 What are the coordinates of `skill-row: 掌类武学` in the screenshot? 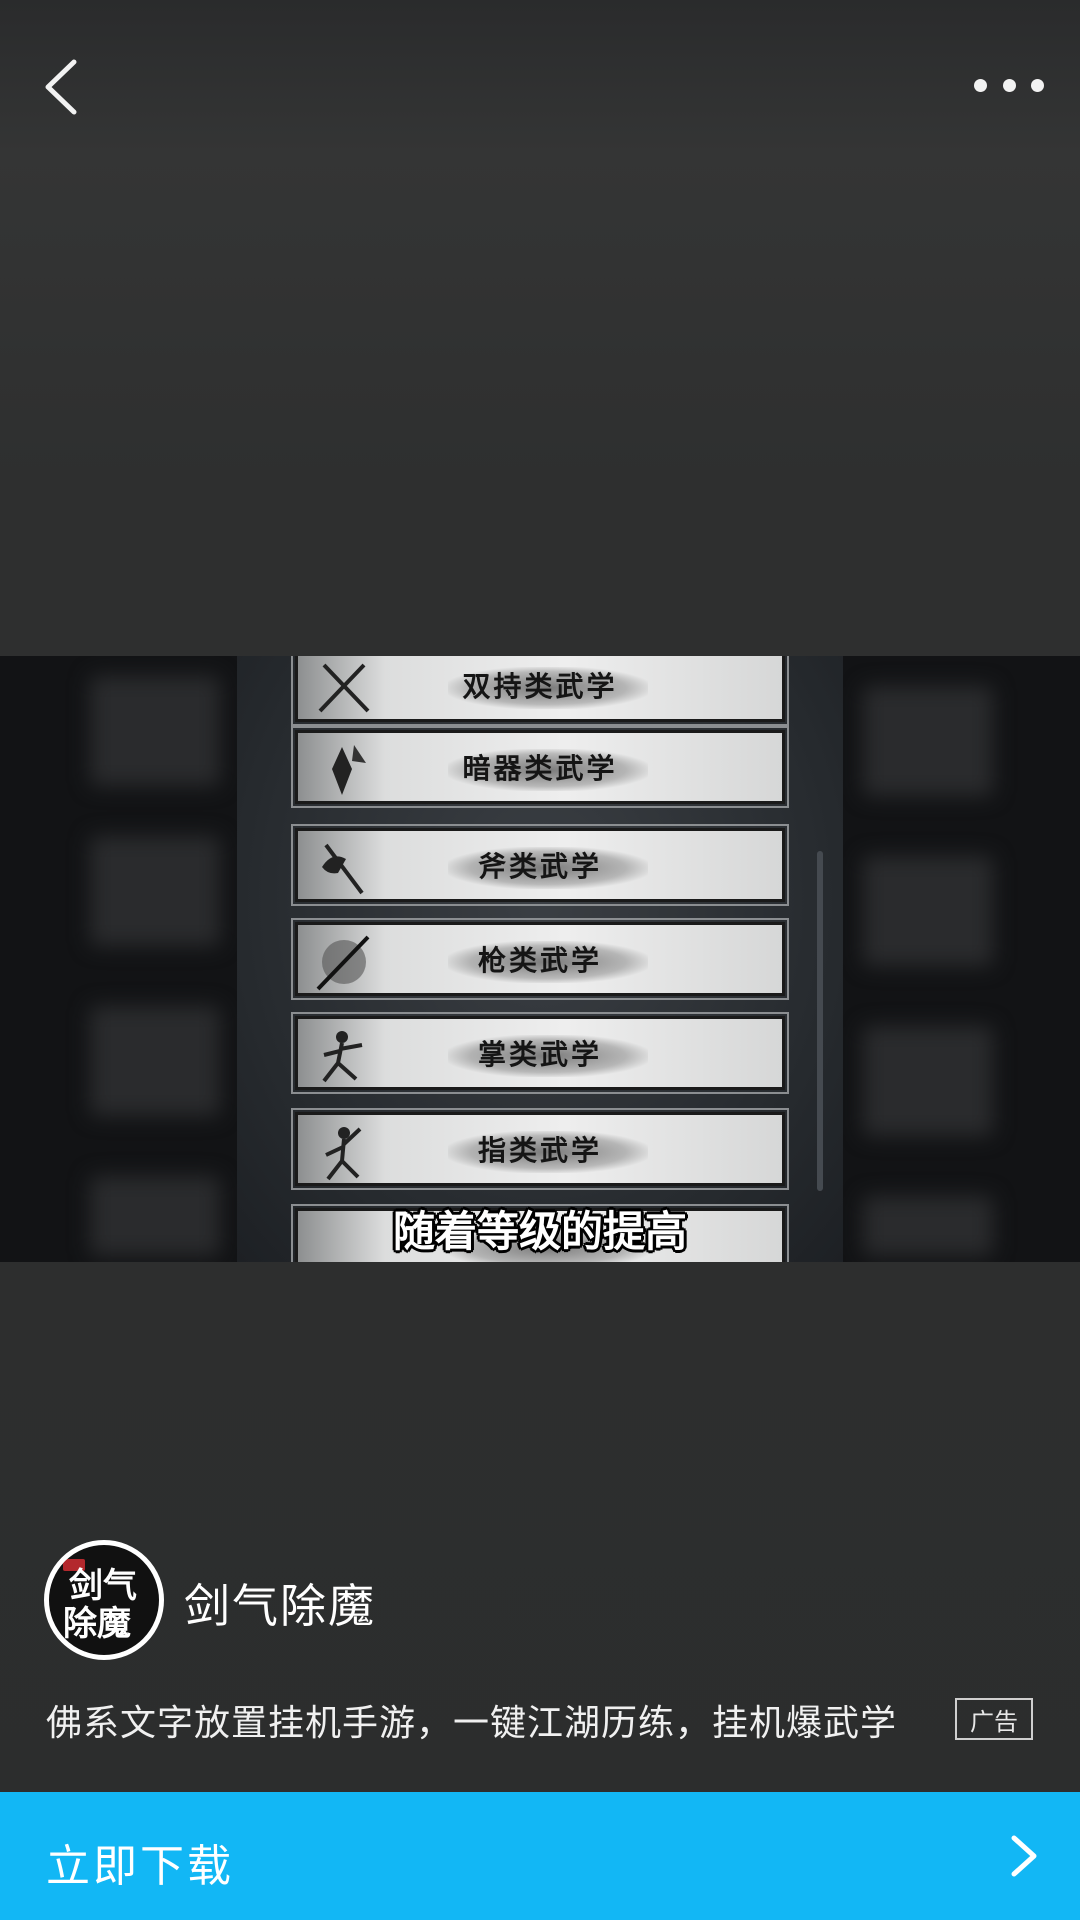 It's located at (540, 1053).